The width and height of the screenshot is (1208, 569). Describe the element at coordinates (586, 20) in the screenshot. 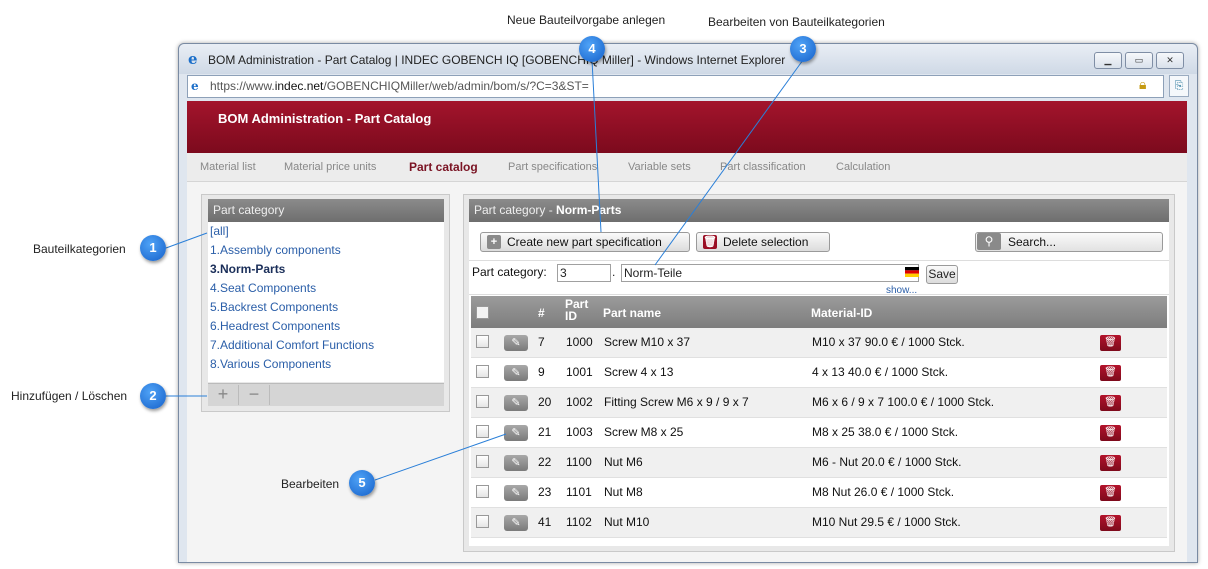

I see `callout-4-label: Neue Bauteilvorgabe anlegen` at that location.